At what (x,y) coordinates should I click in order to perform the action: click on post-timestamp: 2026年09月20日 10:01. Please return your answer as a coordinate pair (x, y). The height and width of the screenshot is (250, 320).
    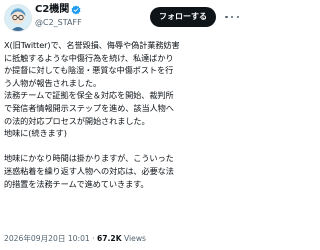
    Looking at the image, I should click on (47, 238).